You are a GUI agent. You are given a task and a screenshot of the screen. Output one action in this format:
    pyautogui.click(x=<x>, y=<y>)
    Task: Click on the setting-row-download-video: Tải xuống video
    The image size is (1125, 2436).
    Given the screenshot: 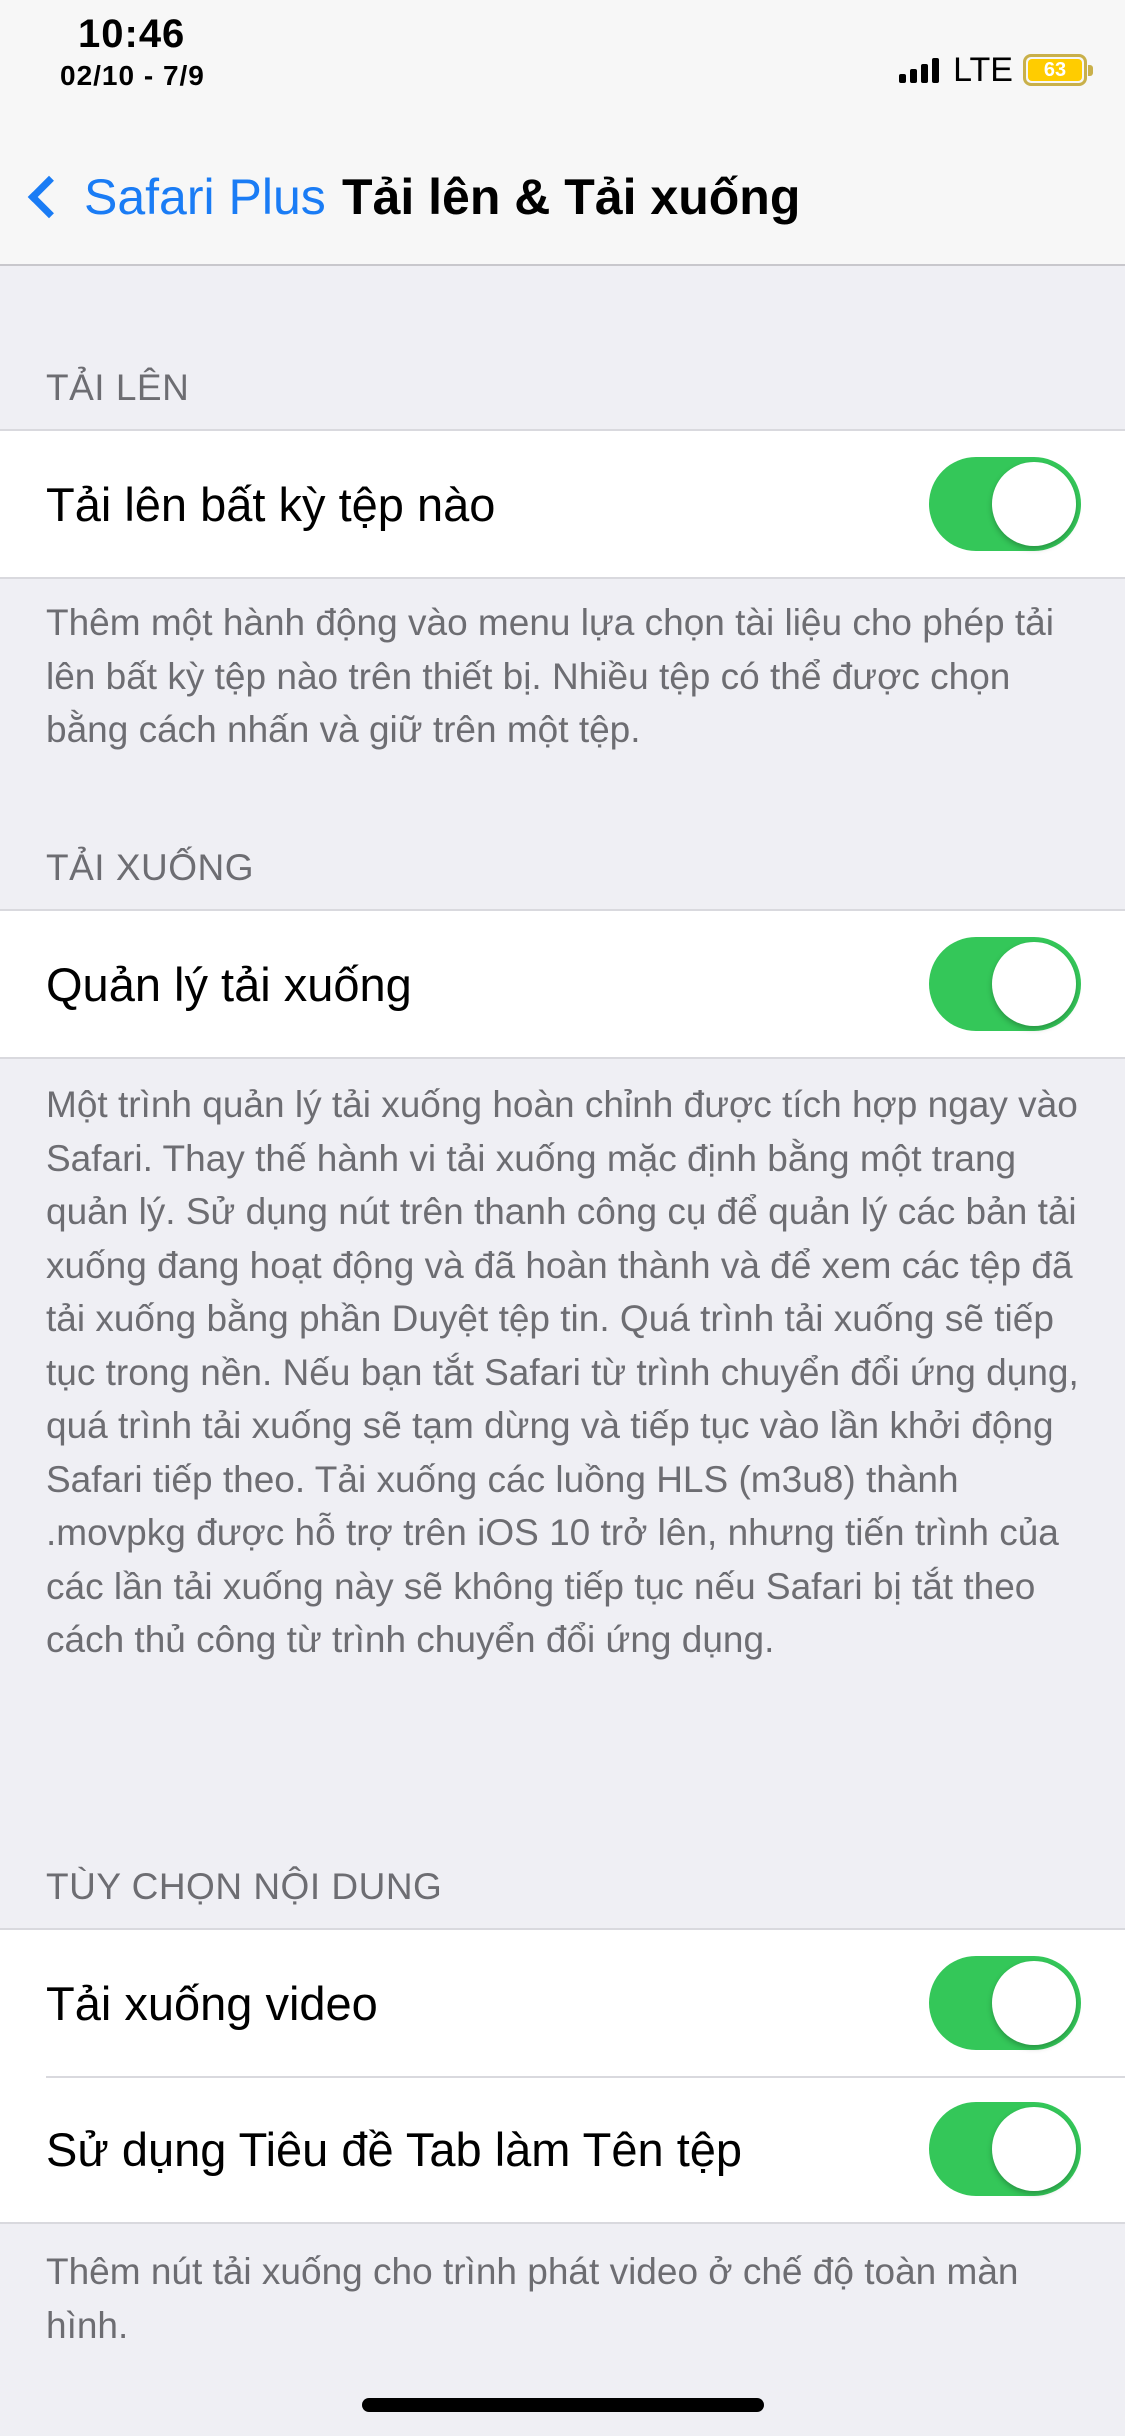 What is the action you would take?
    pyautogui.click(x=562, y=2003)
    